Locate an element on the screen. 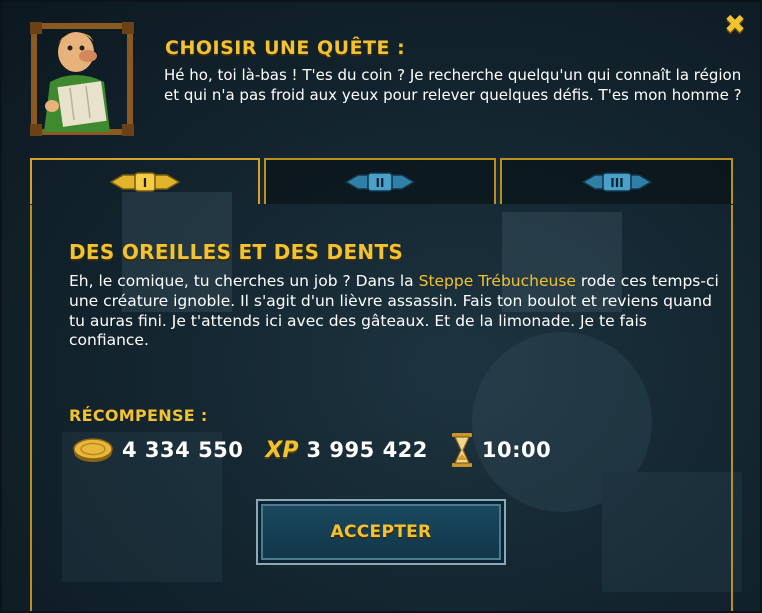  reward-gold-amount: 4 334 550 is located at coordinates (183, 450).